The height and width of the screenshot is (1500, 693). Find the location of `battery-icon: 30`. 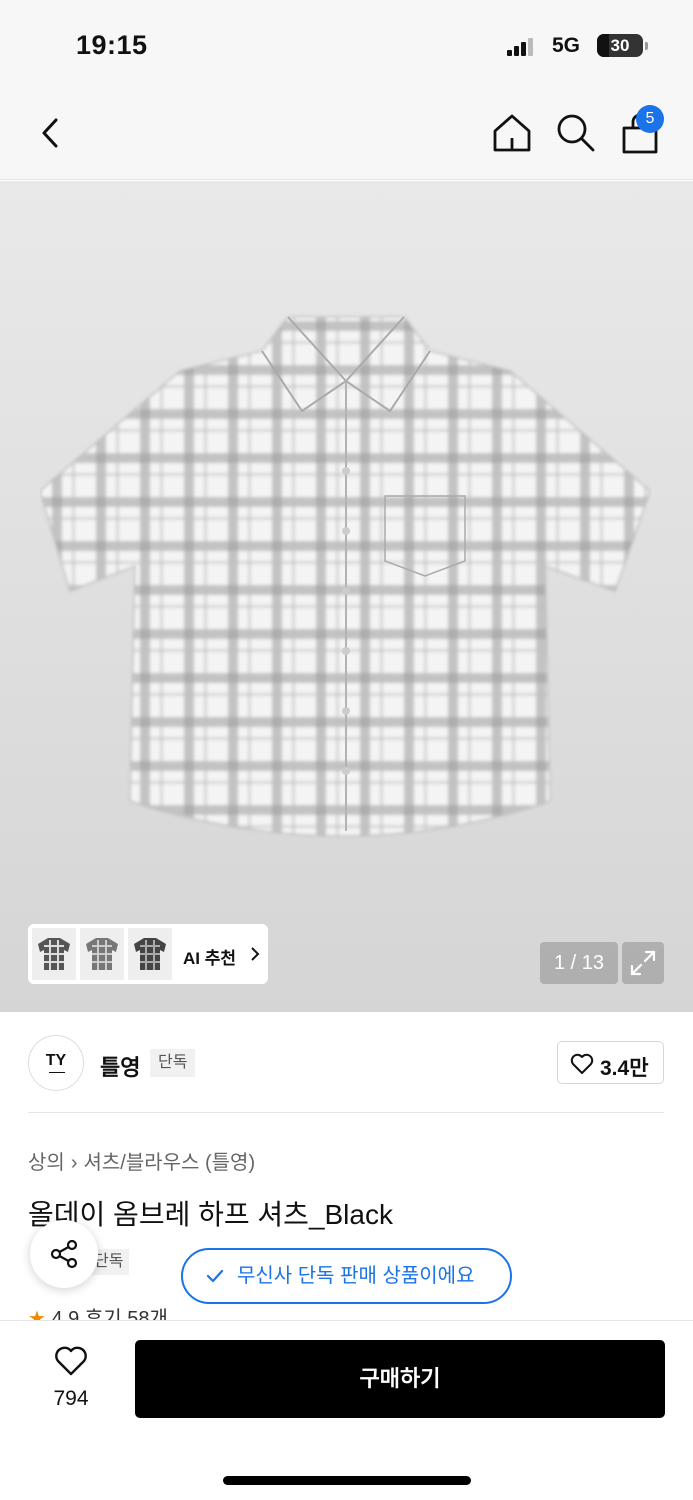

battery-icon: 30 is located at coordinates (620, 45).